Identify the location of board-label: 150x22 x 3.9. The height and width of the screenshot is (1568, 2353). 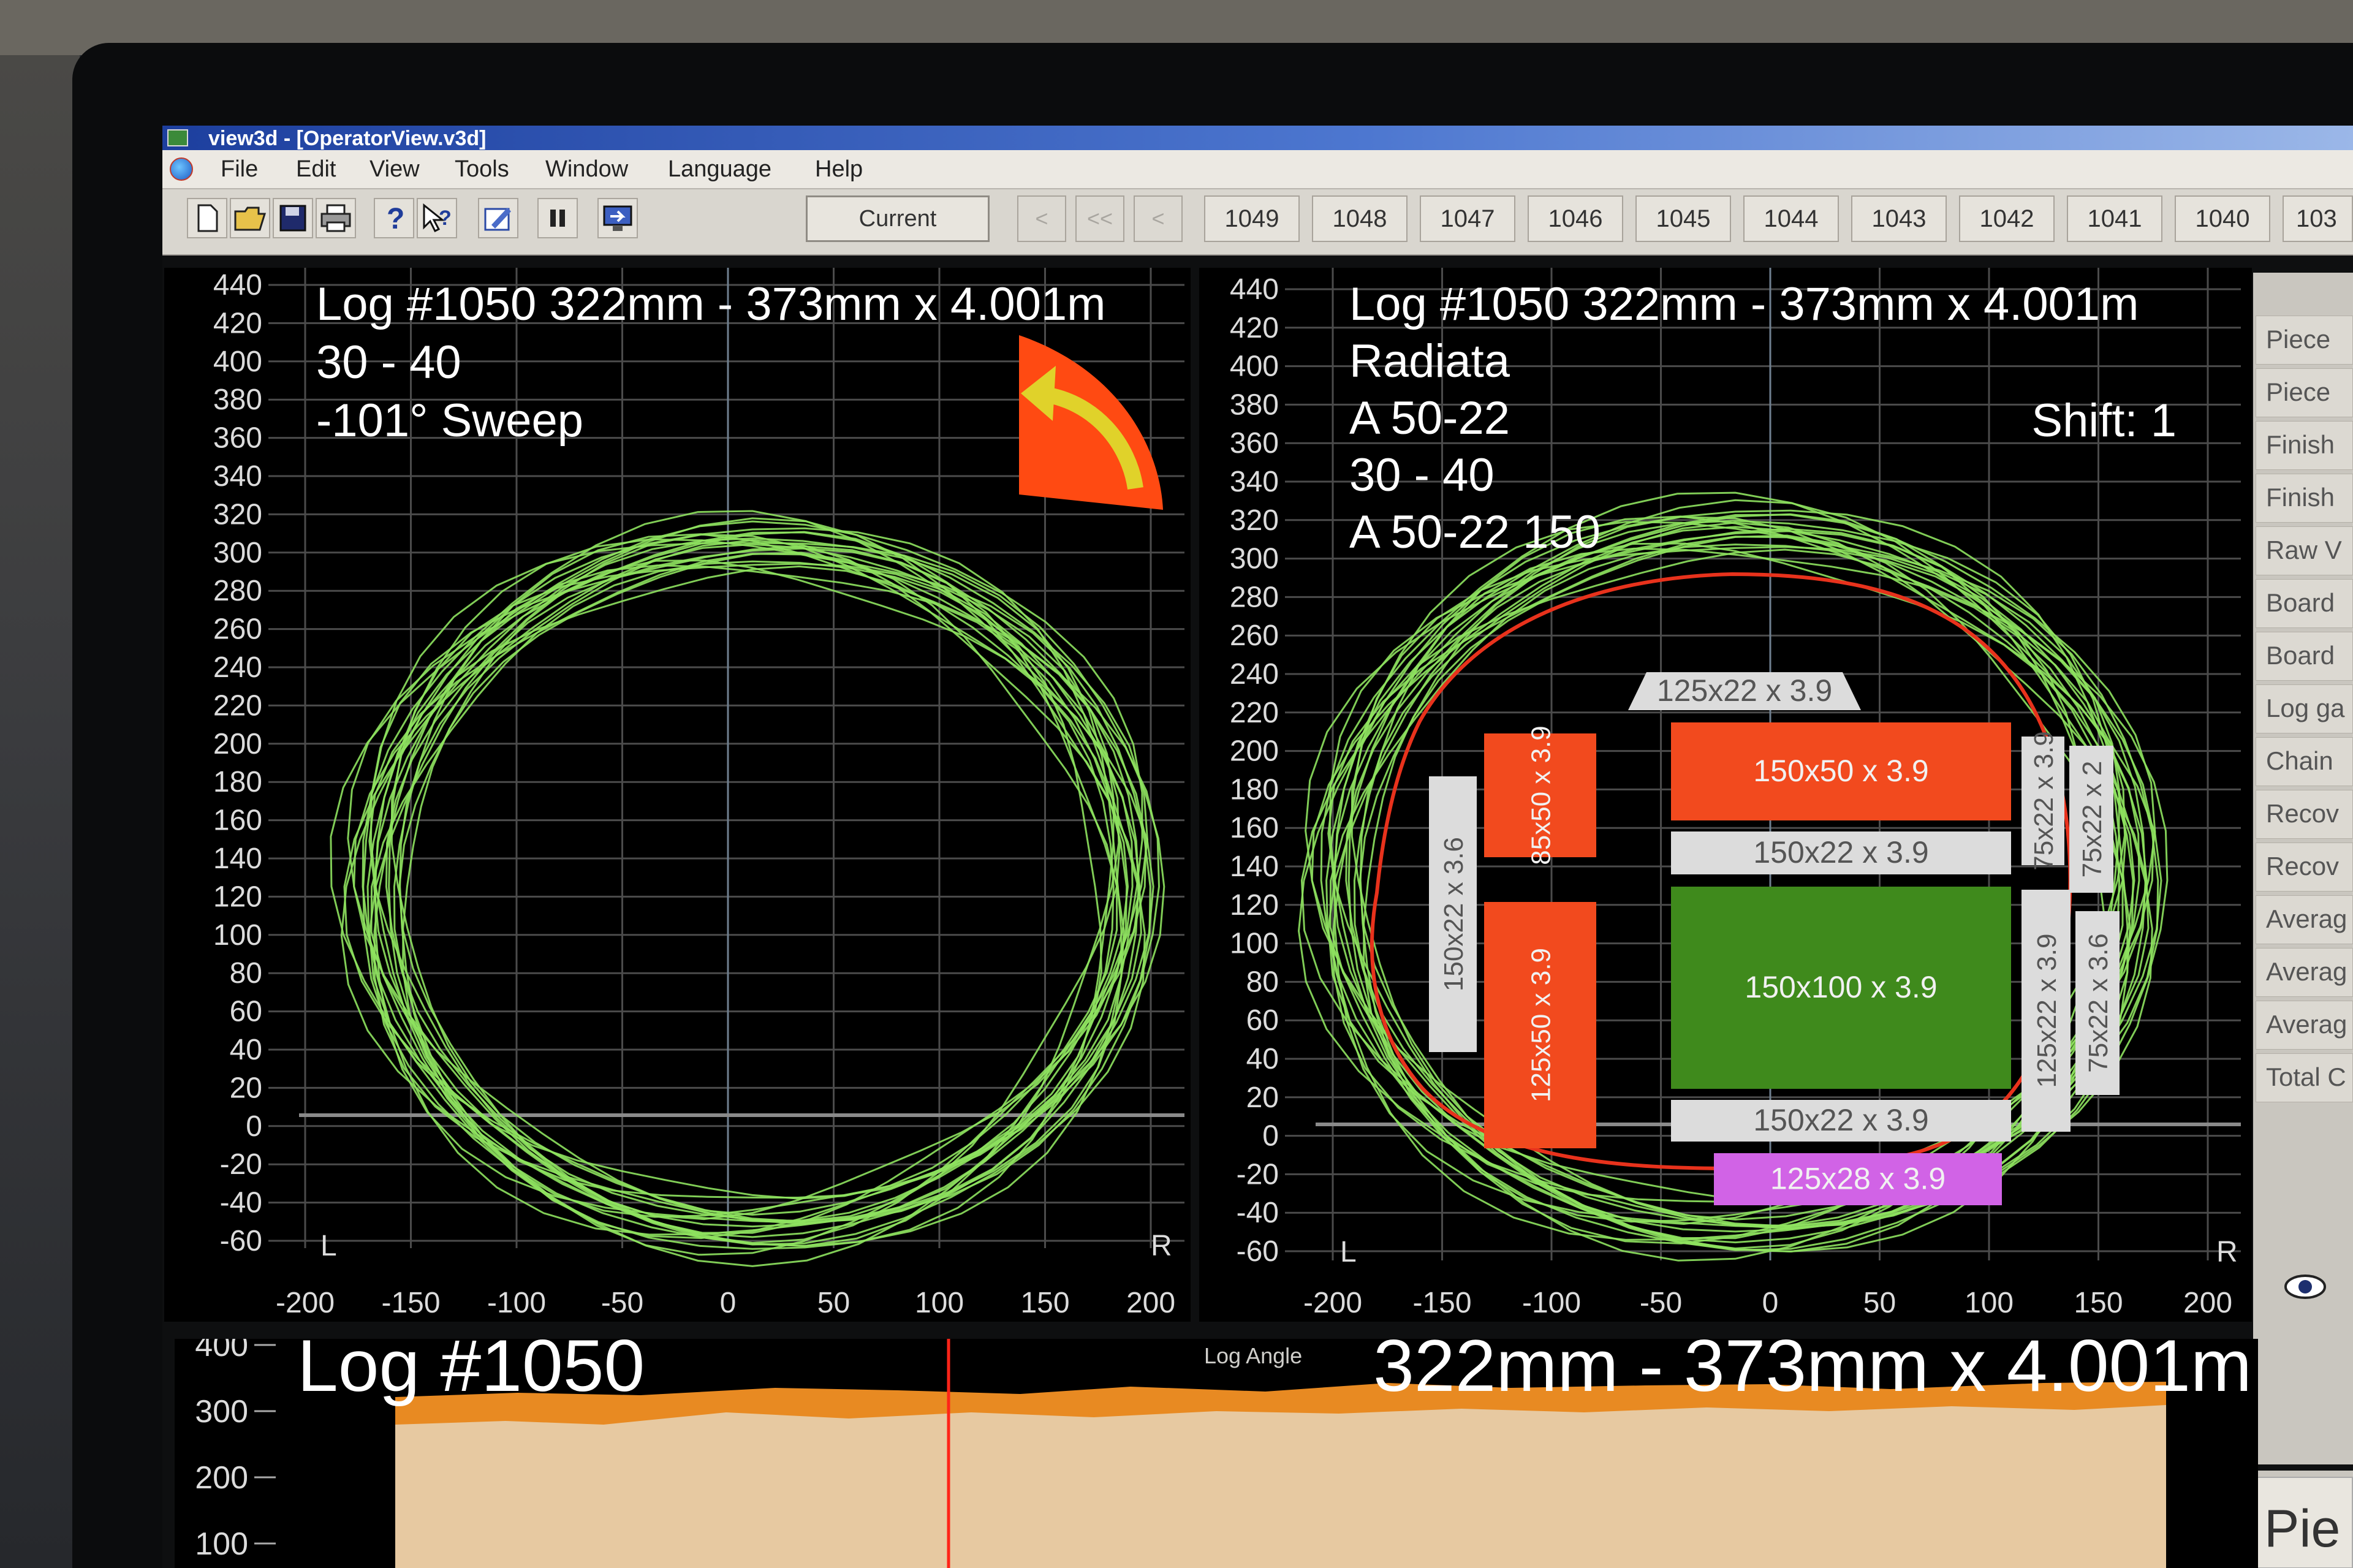
(1841, 852).